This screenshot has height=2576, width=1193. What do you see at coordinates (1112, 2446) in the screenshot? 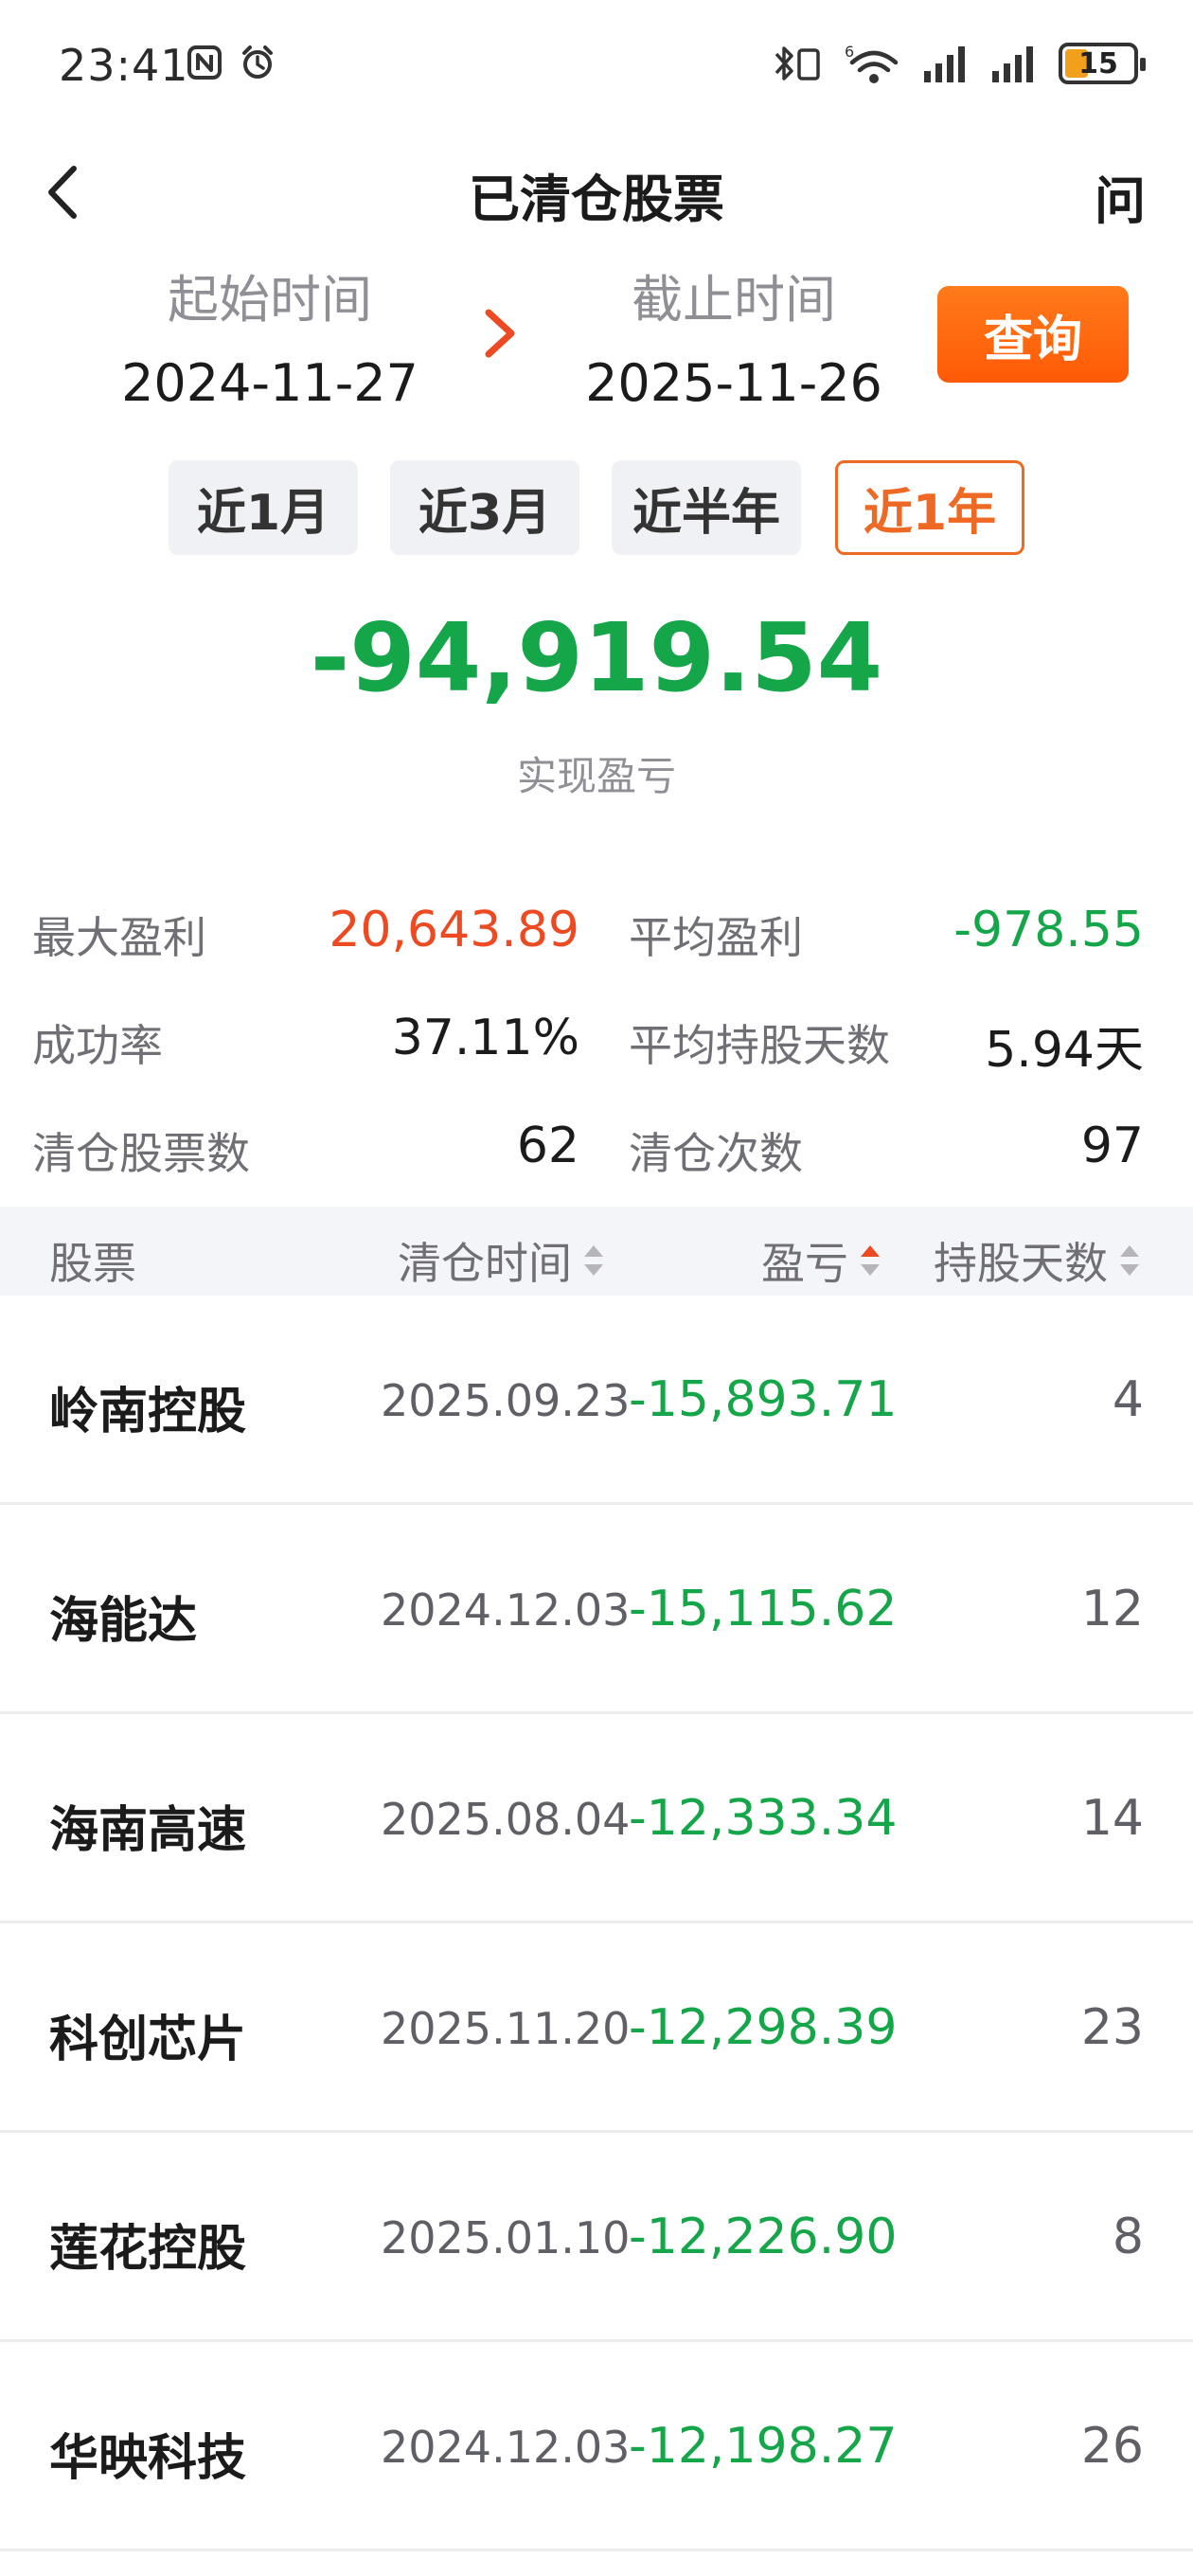
I see `holding-days: 26` at bounding box center [1112, 2446].